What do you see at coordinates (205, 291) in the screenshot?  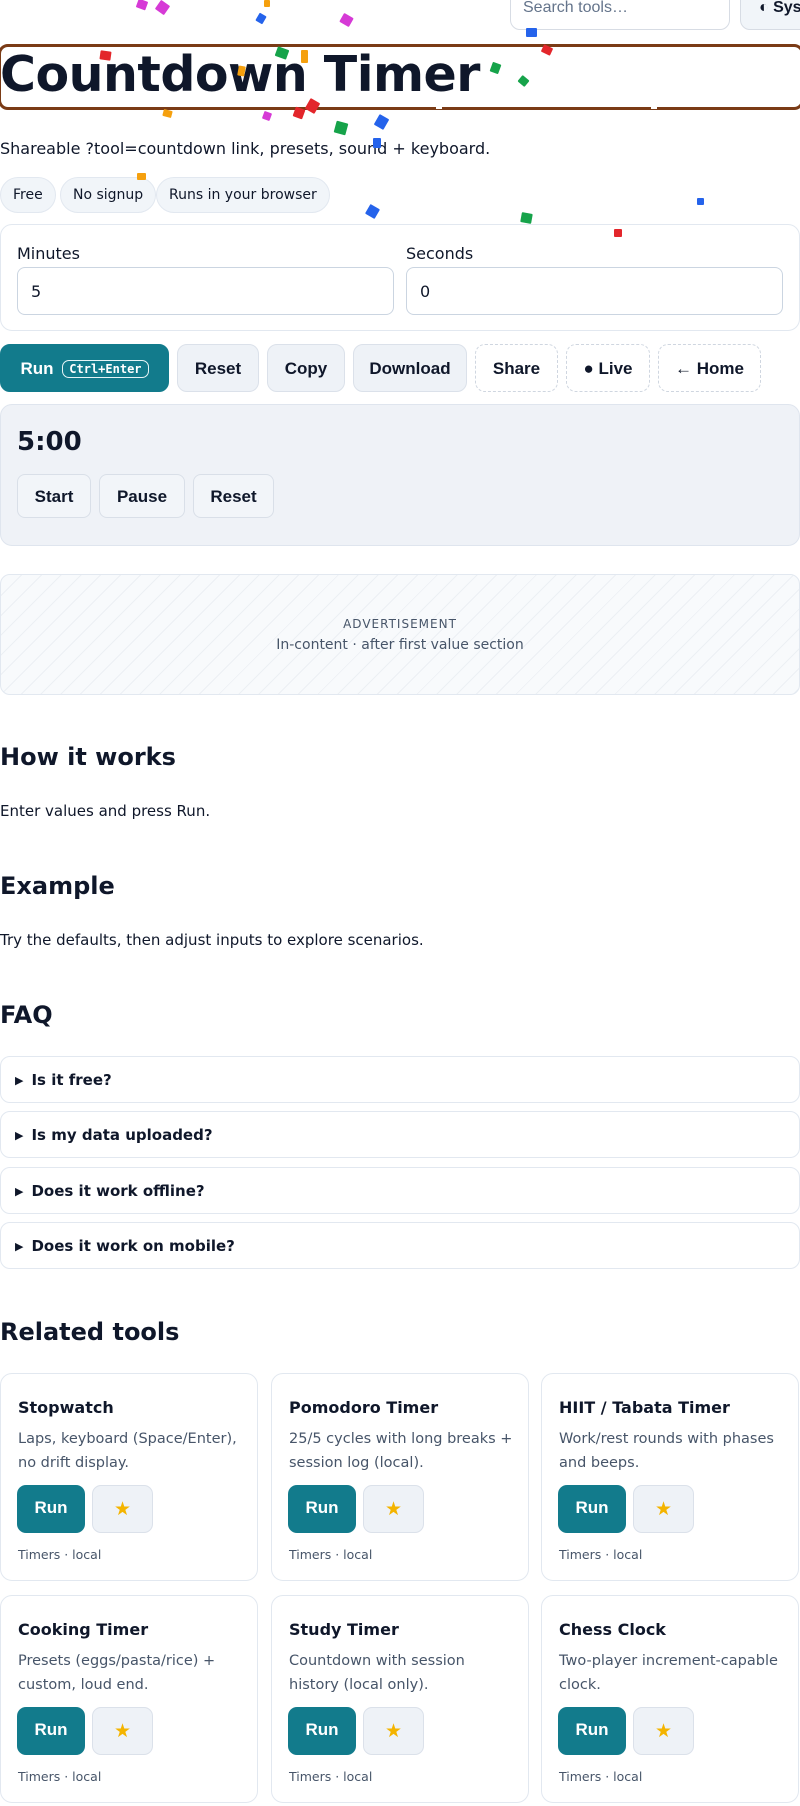 I see `minutes-input: 5` at bounding box center [205, 291].